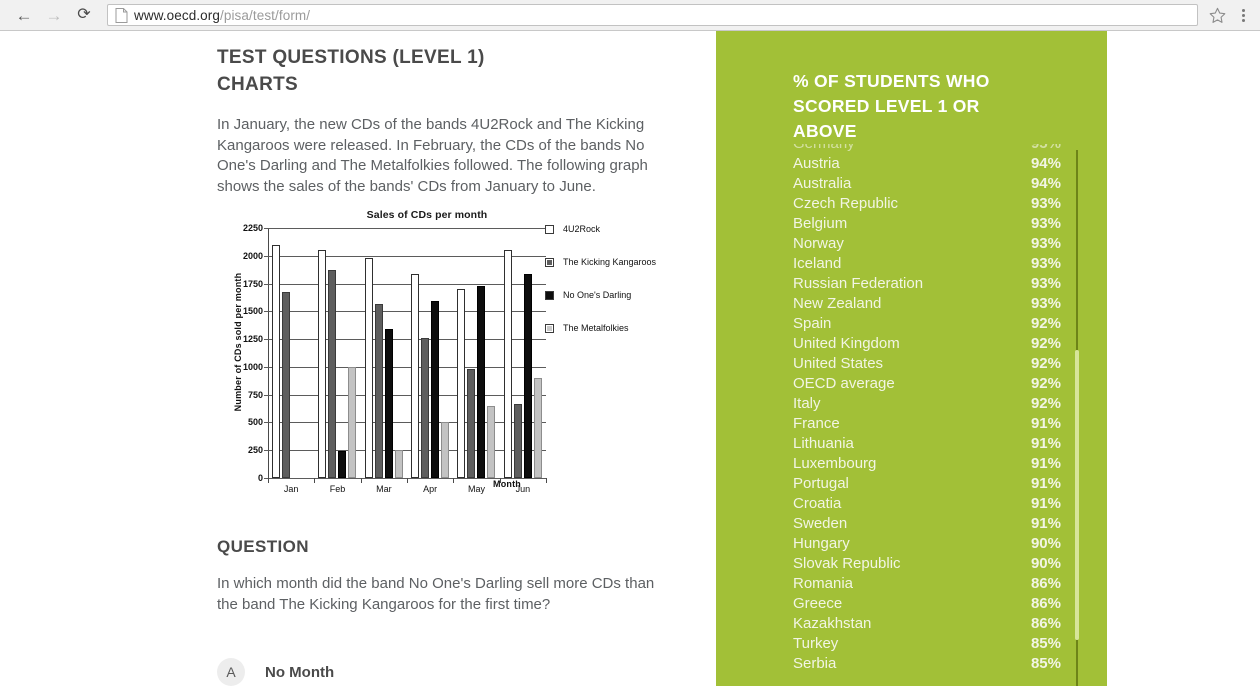 This screenshot has height=686, width=1260. Describe the element at coordinates (816, 163) in the screenshot. I see `country-name: Austria` at that location.